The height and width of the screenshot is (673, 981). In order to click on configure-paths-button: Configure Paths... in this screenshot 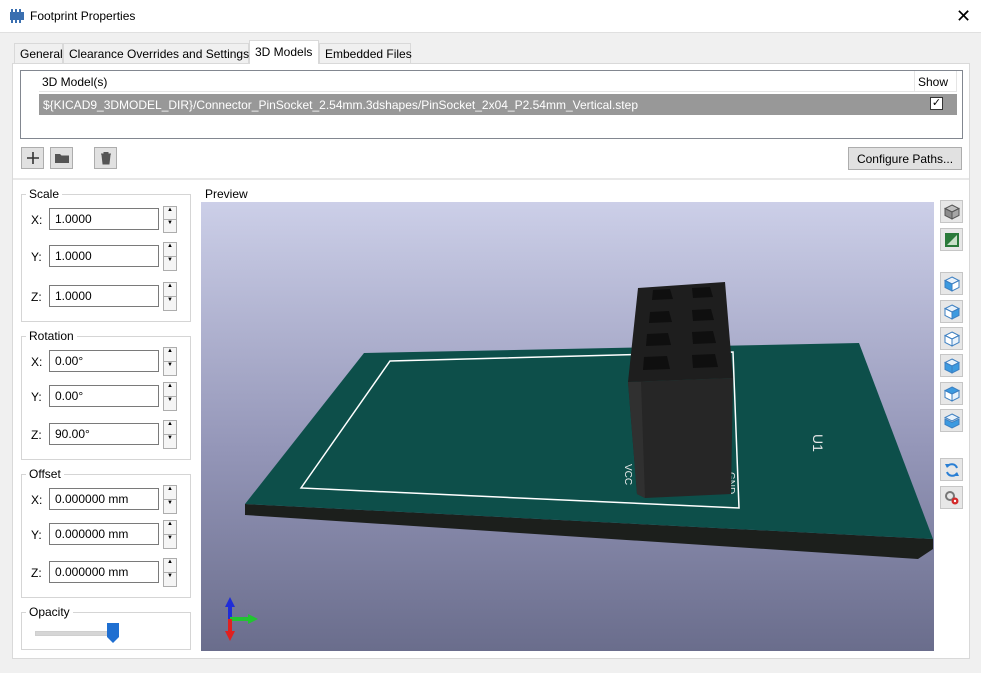, I will do `click(905, 158)`.